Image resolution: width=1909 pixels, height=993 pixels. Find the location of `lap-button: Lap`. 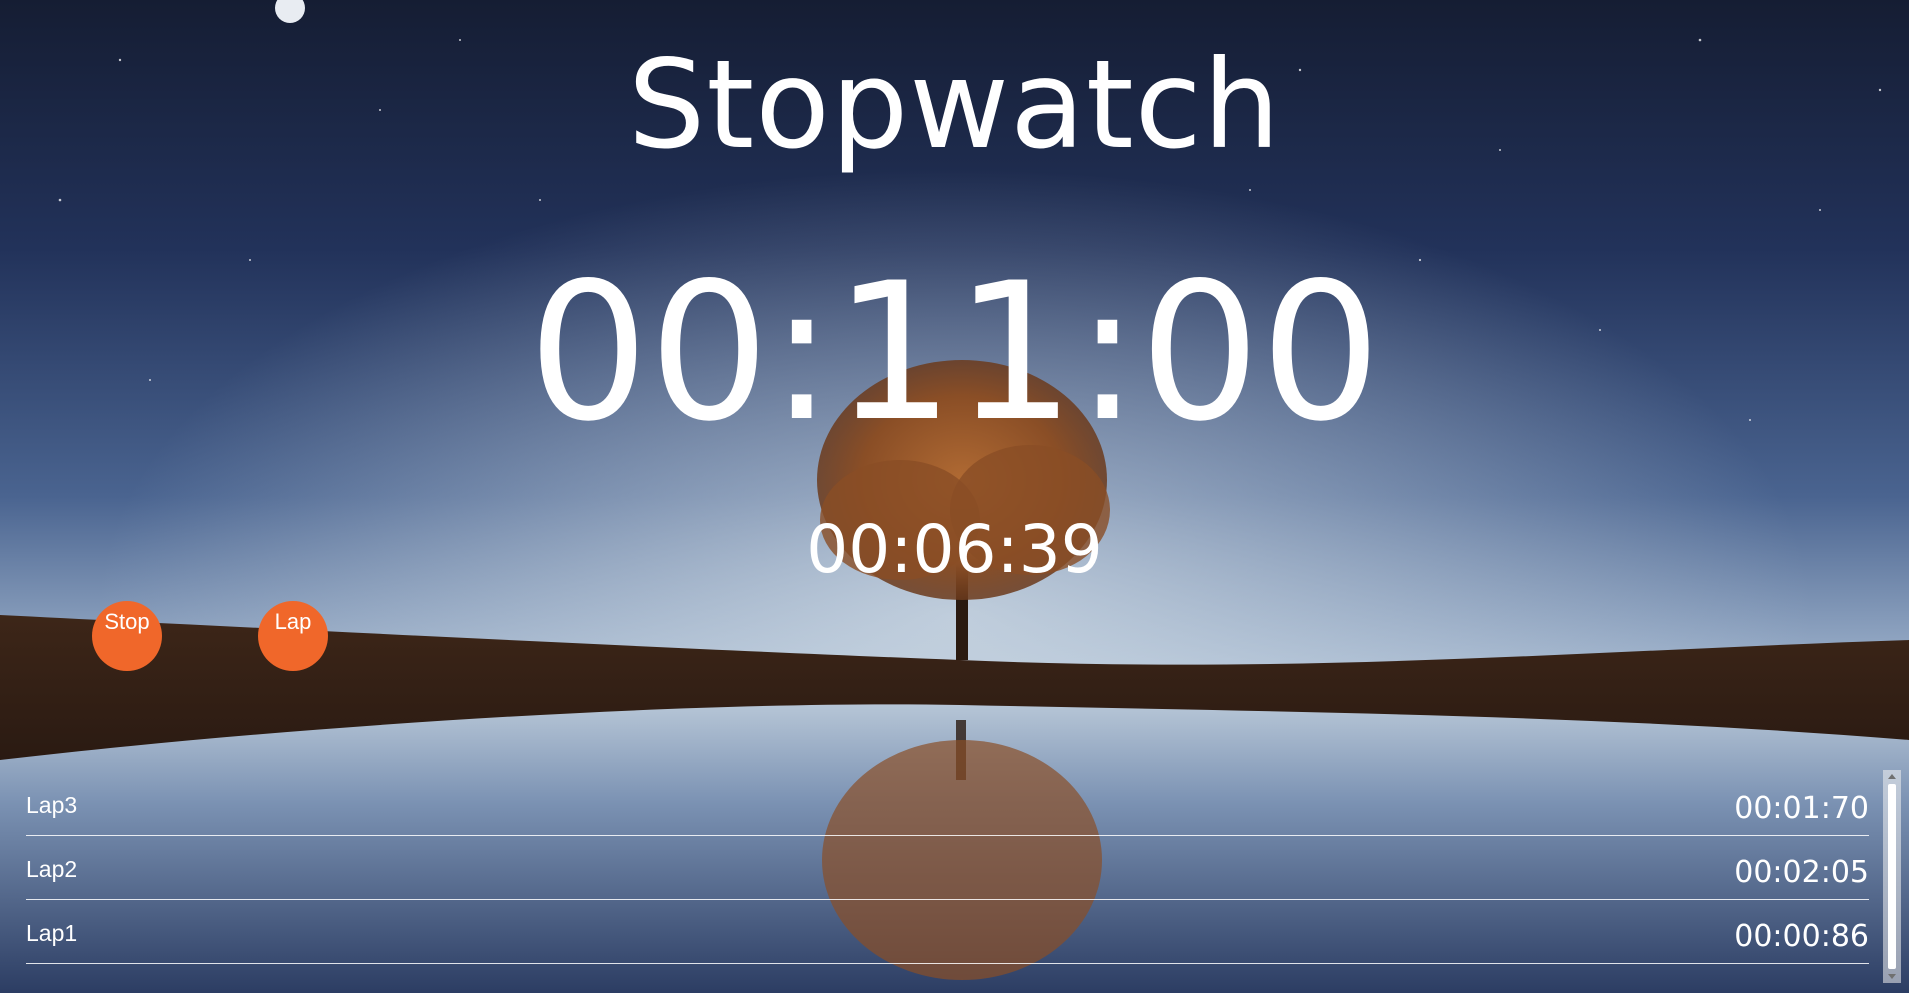

lap-button: Lap is located at coordinates (293, 636).